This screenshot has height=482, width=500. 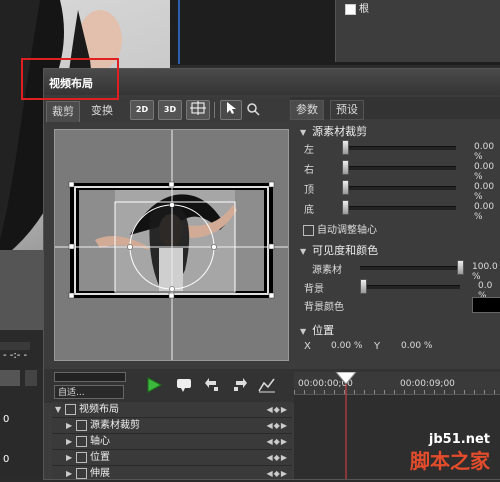 What do you see at coordinates (397, 383) in the screenshot?
I see `timeline-ruler: 00:00:00;00 00:00:09;00` at bounding box center [397, 383].